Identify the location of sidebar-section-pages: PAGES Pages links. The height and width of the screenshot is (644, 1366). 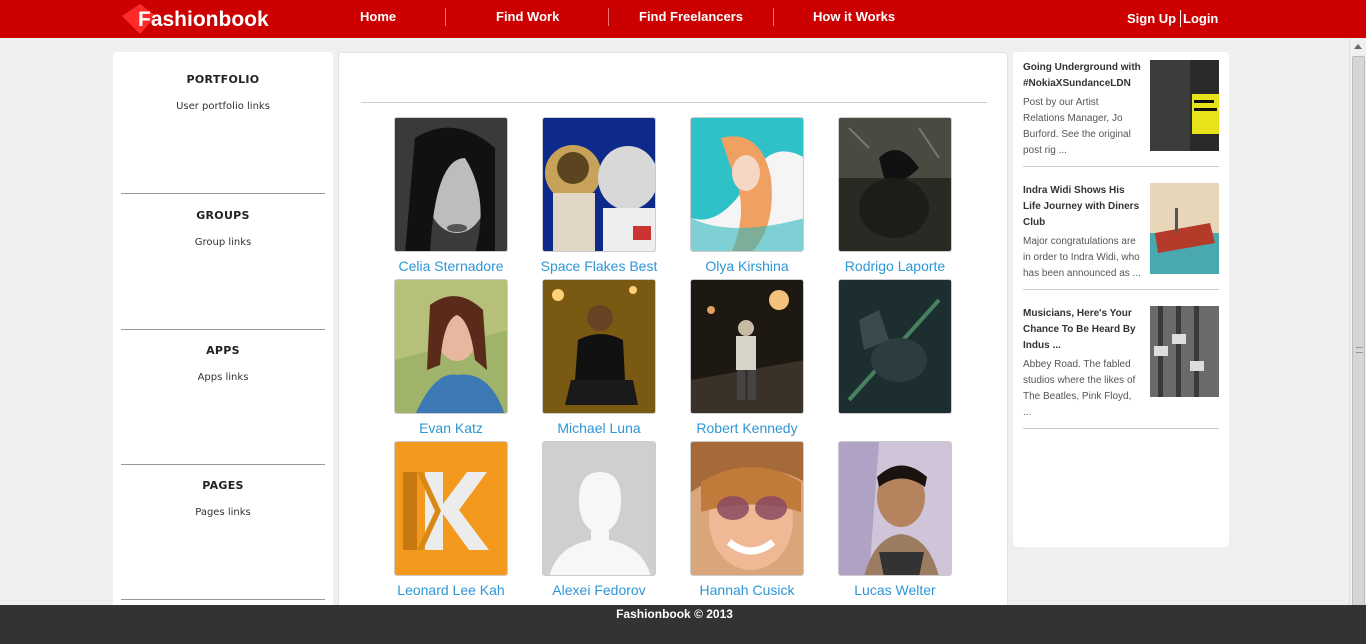
(223, 498).